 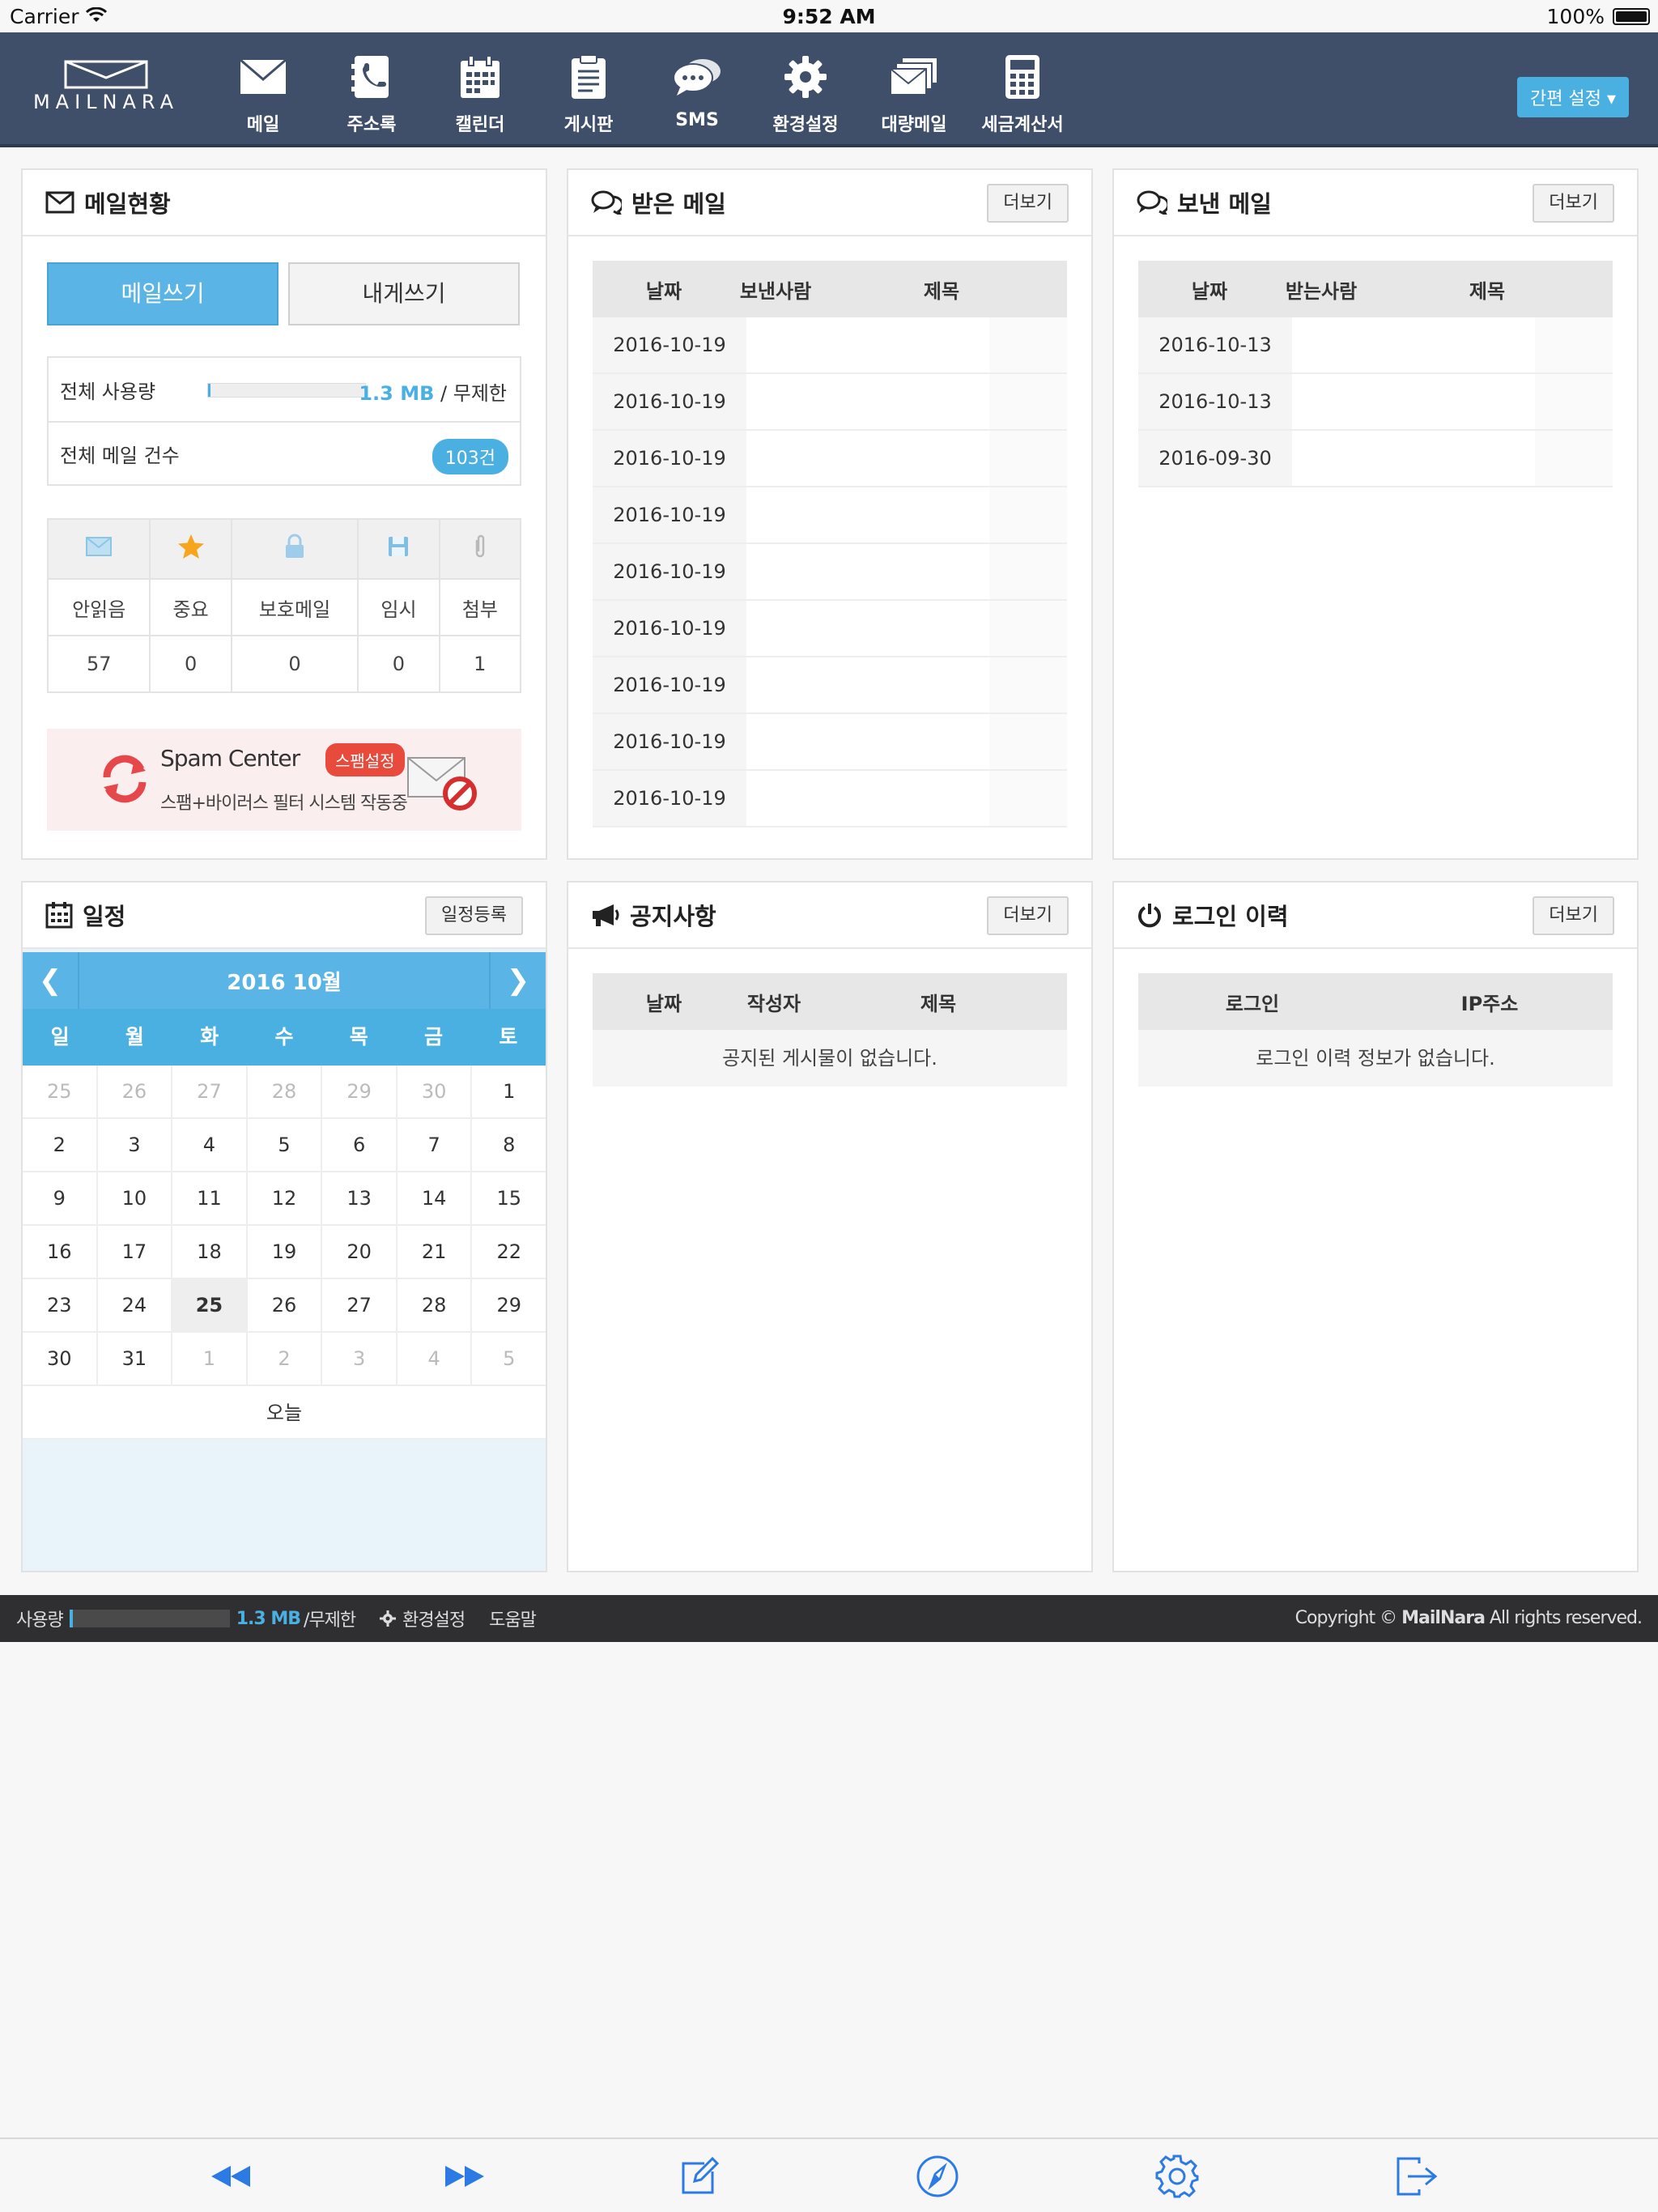 What do you see at coordinates (480, 664) in the screenshot?
I see `stat-value: 1` at bounding box center [480, 664].